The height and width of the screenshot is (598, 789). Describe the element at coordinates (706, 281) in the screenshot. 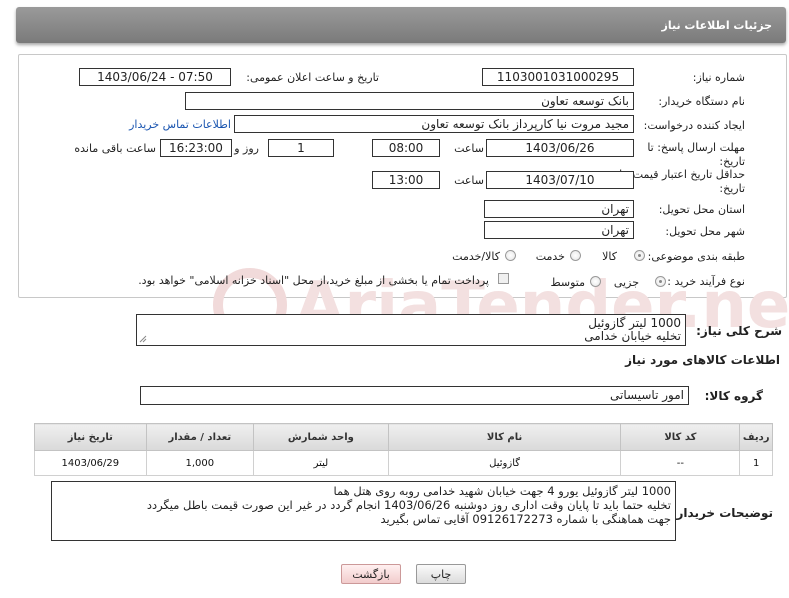

I see `purchase-type-label: نوع فرآیند خرید :` at that location.